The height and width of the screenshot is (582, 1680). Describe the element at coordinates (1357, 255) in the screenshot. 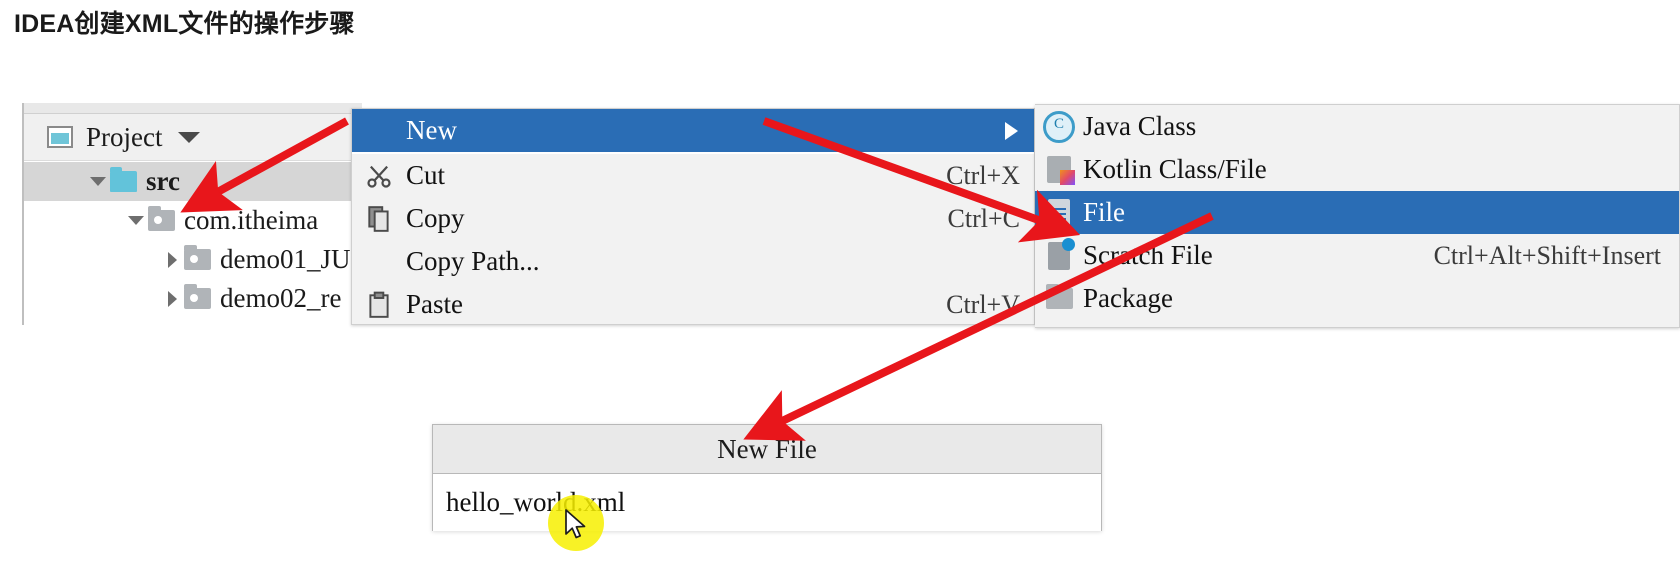

I see `submenu-item-scratch-file: Scratch File Ctrl+Alt+Shift+Insert` at that location.